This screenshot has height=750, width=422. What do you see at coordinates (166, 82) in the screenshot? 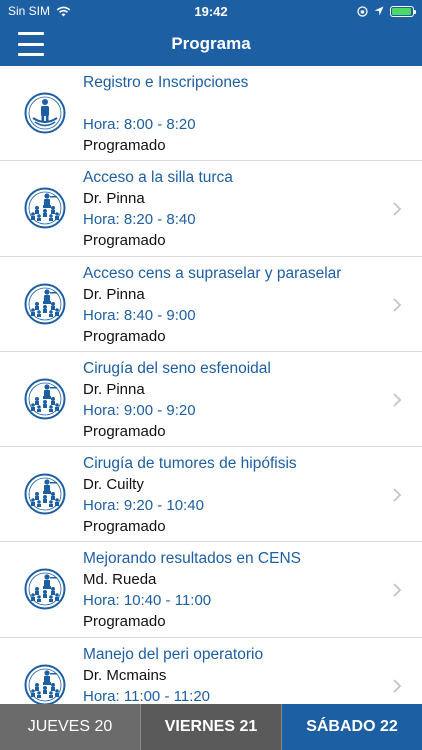
I see `session-title: Registro e Inscripciones` at bounding box center [166, 82].